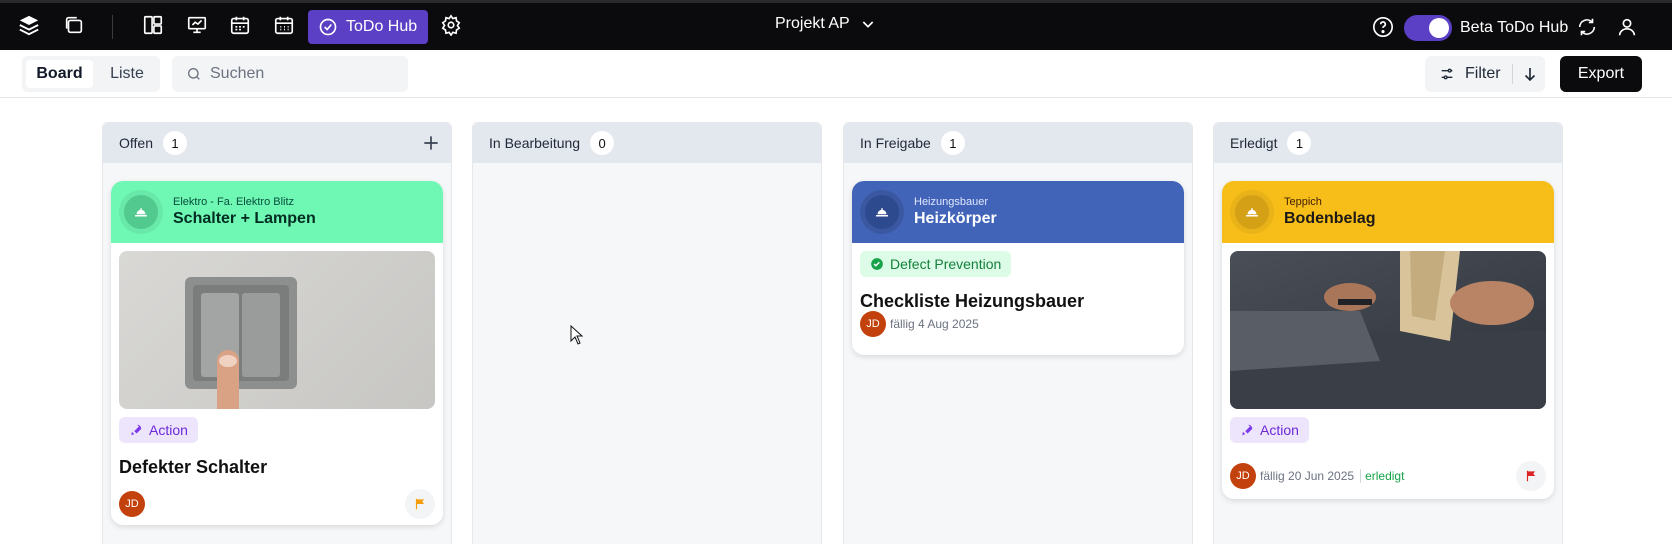 This screenshot has width=1672, height=544. I want to click on calendar-icon, so click(240, 25).